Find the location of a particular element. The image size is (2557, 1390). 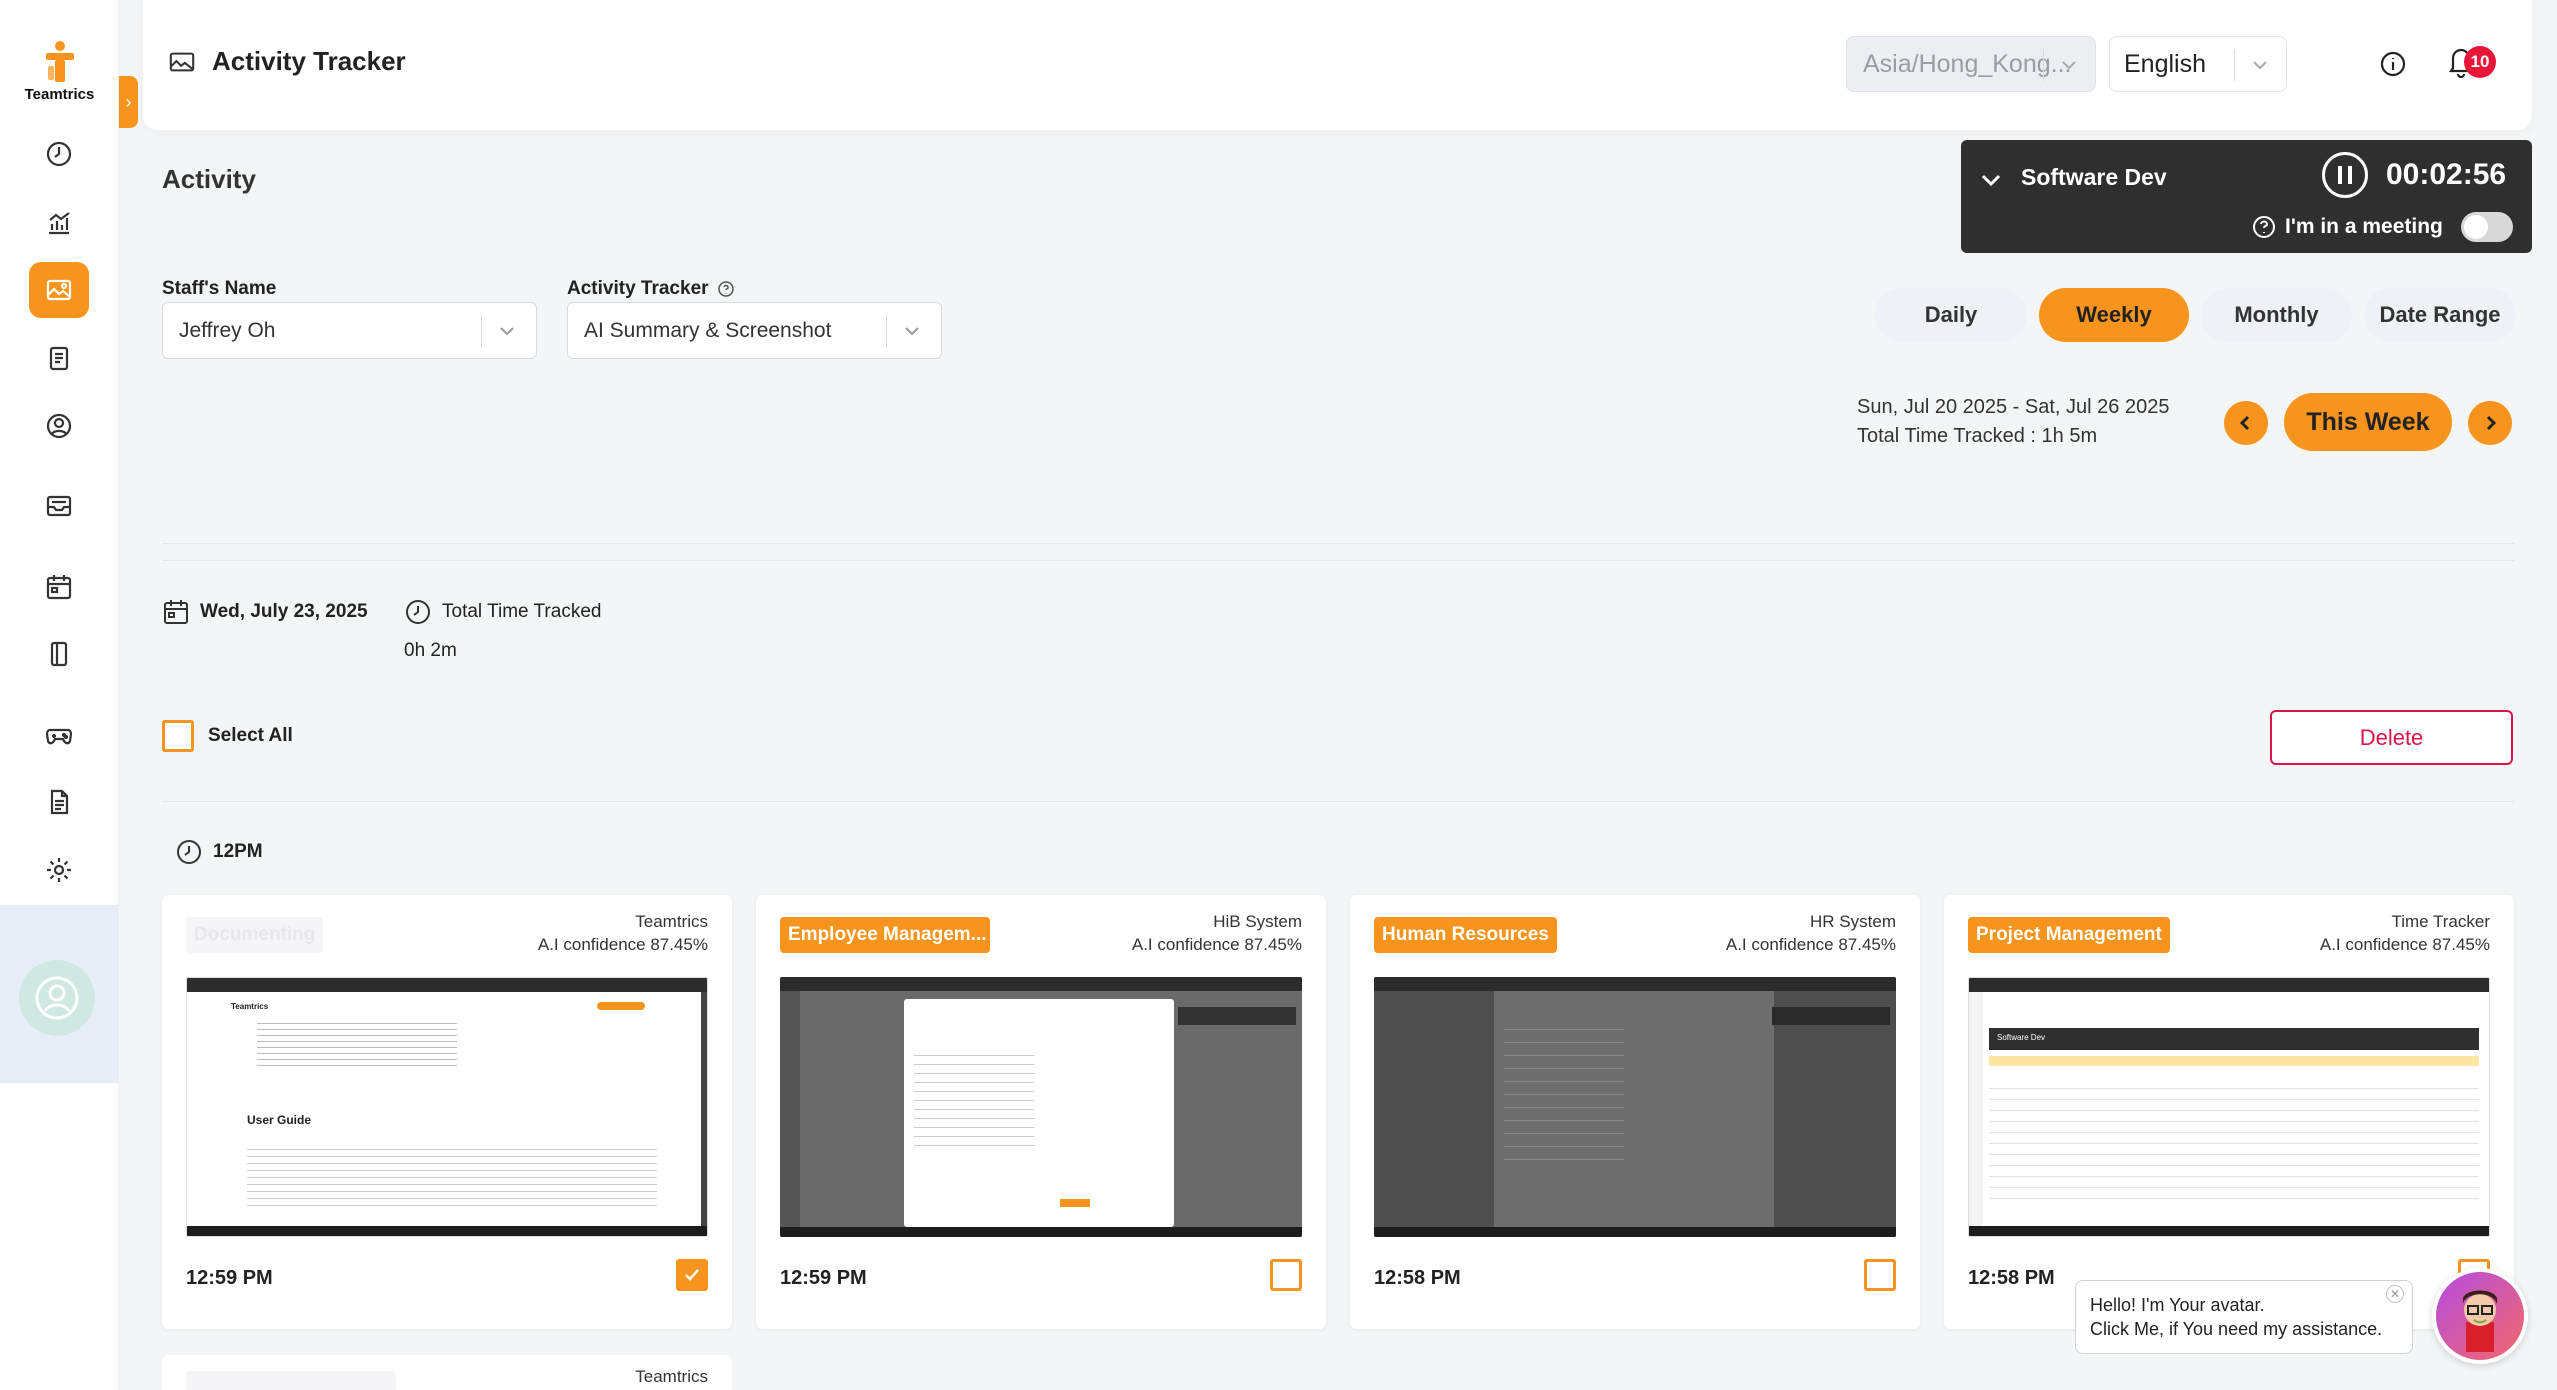

chat-line-1: Hello! I'm Your avatar. is located at coordinates (2177, 1305).